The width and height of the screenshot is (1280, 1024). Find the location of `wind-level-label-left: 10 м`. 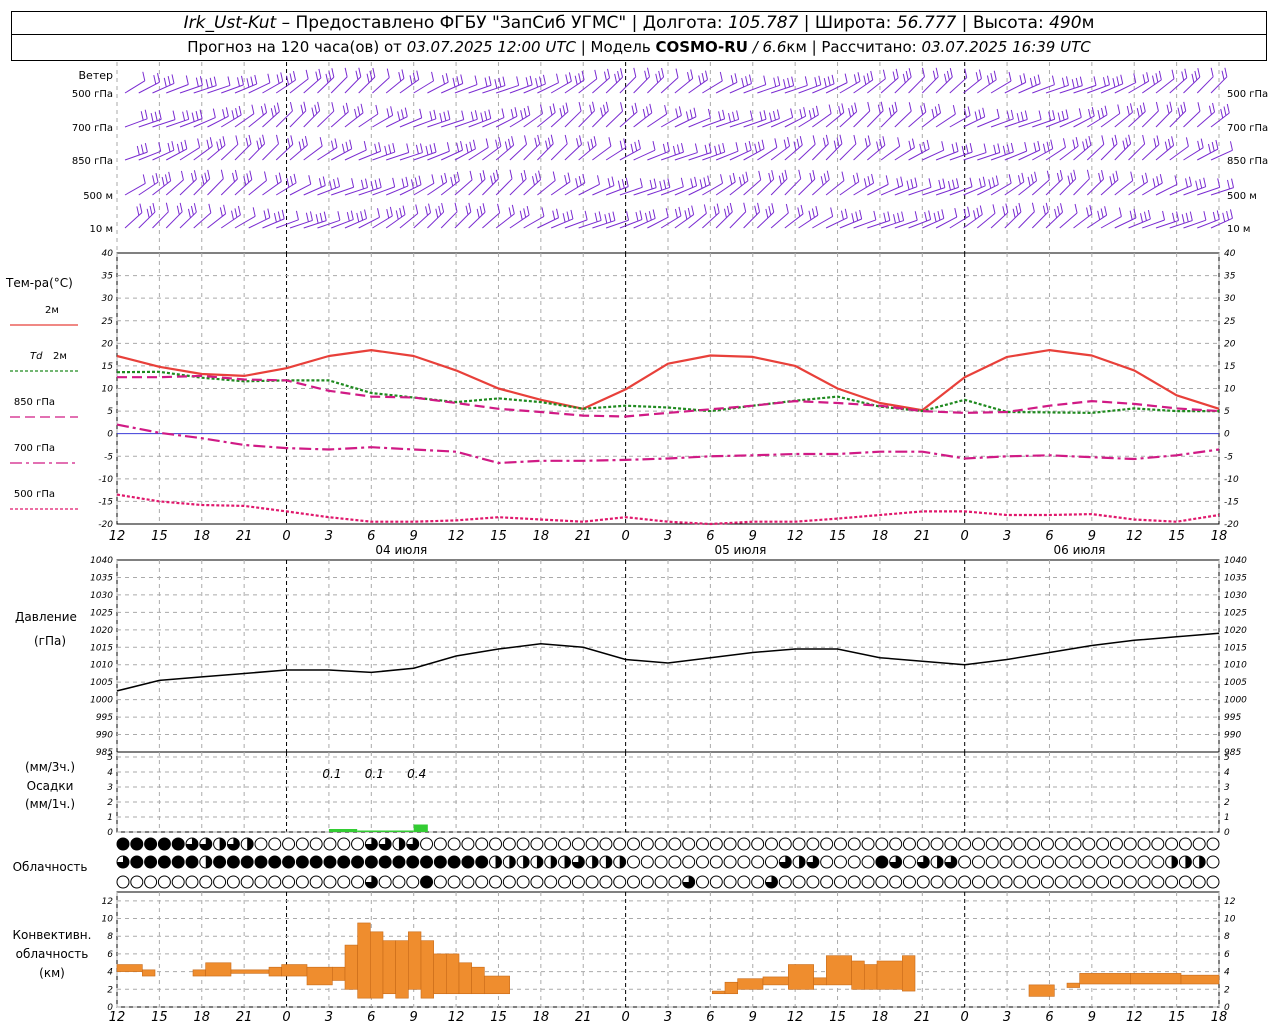

wind-level-label-left: 10 м is located at coordinates (101, 229).